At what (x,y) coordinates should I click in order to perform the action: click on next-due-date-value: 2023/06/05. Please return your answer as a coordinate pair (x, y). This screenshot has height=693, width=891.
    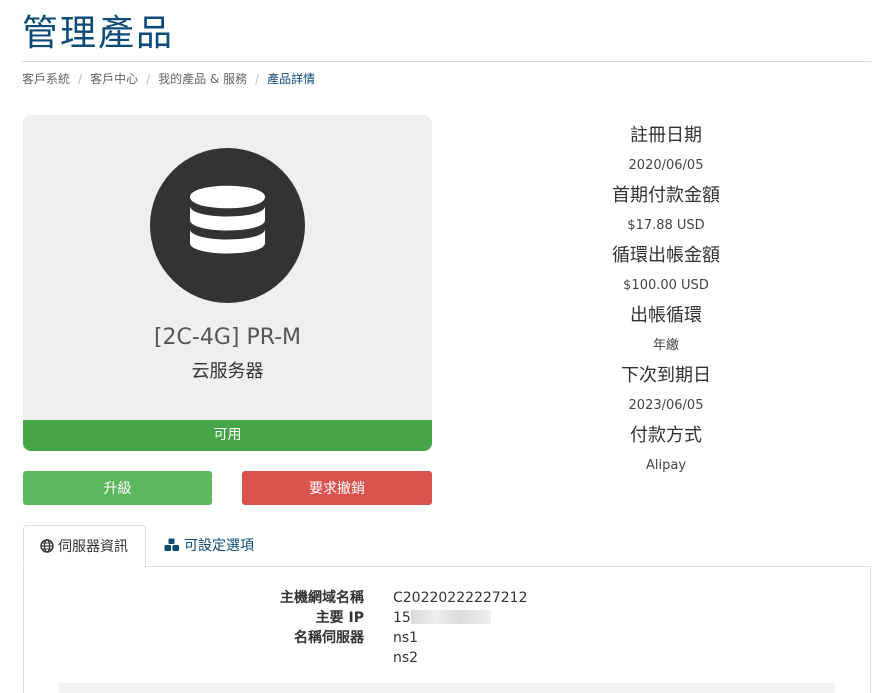
    Looking at the image, I should click on (666, 405).